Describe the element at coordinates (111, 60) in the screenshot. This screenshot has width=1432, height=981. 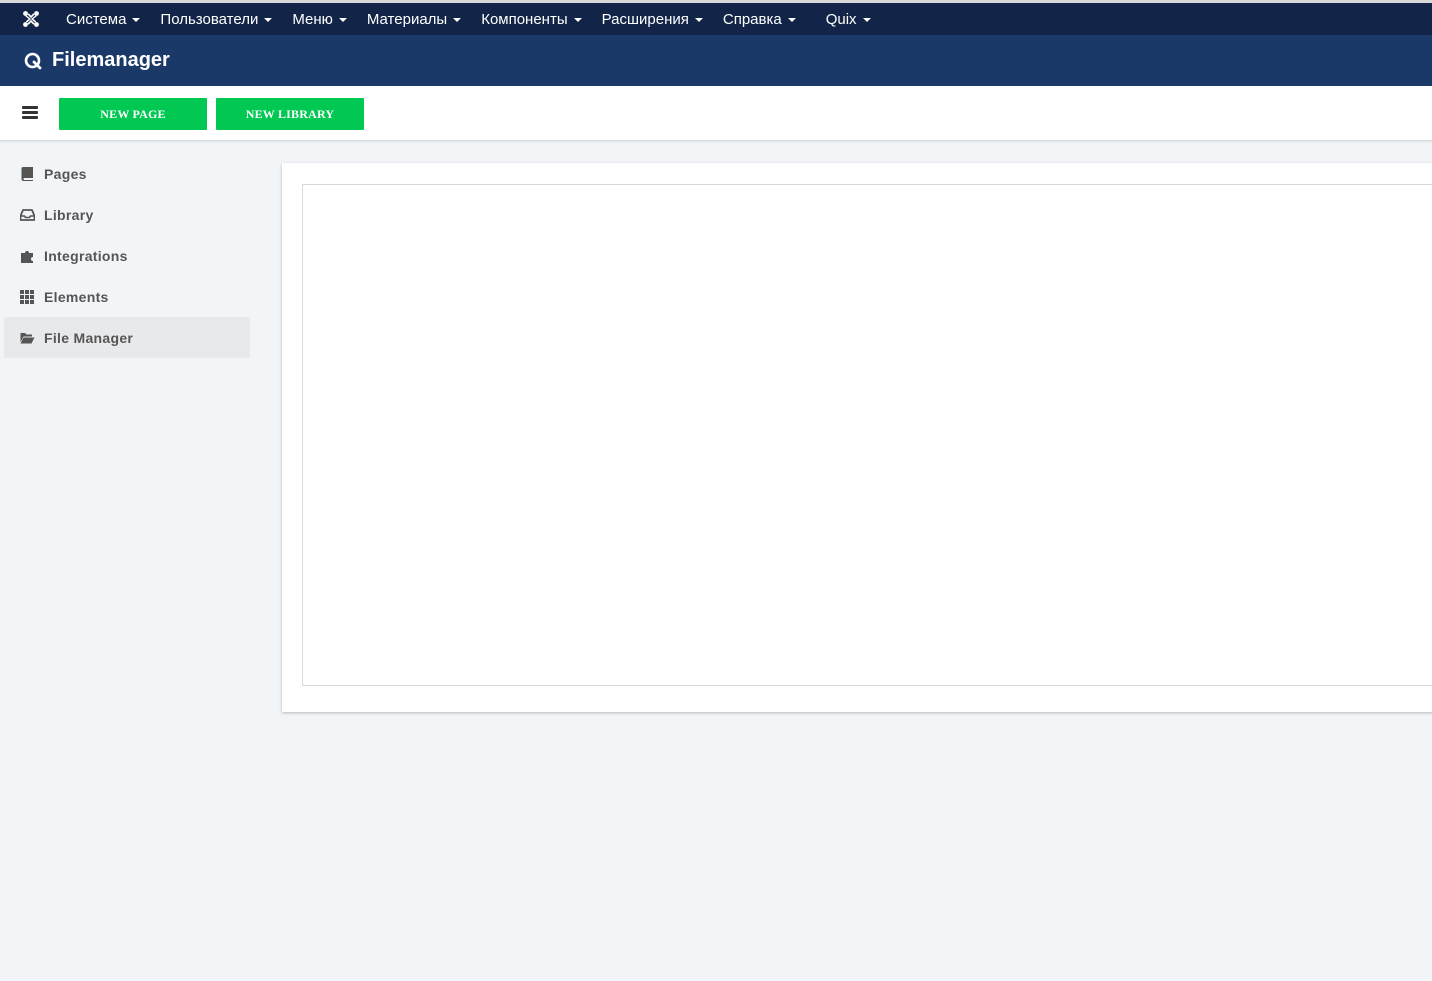
I see `page-title: Filemanager` at that location.